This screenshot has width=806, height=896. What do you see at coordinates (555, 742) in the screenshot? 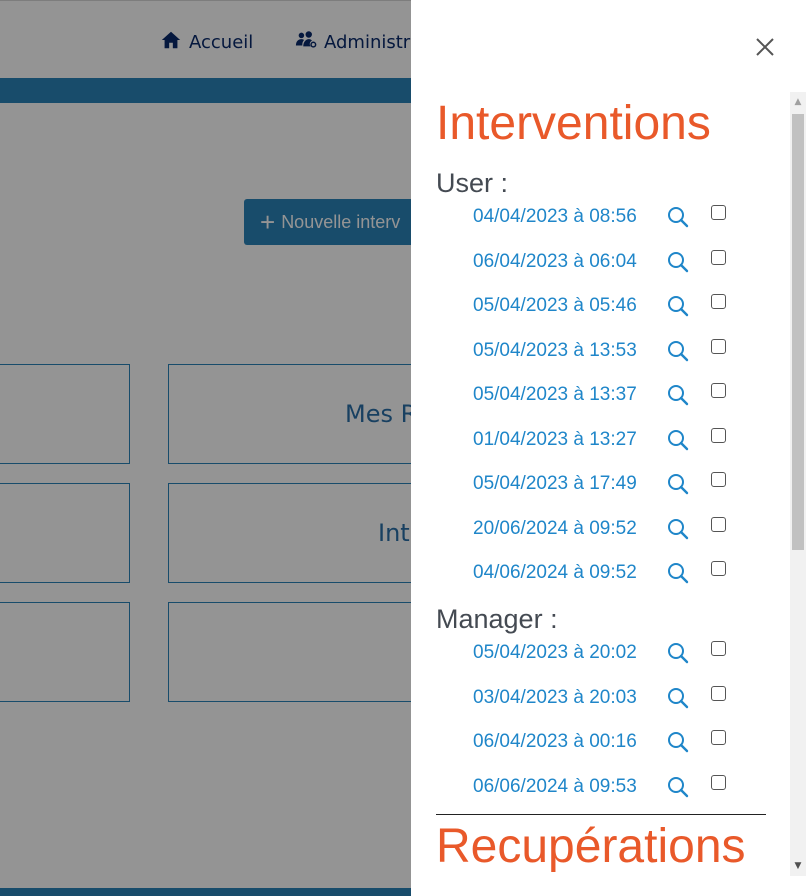
I see `intervention-date-link: 06/04/2023 à 00:16` at bounding box center [555, 742].